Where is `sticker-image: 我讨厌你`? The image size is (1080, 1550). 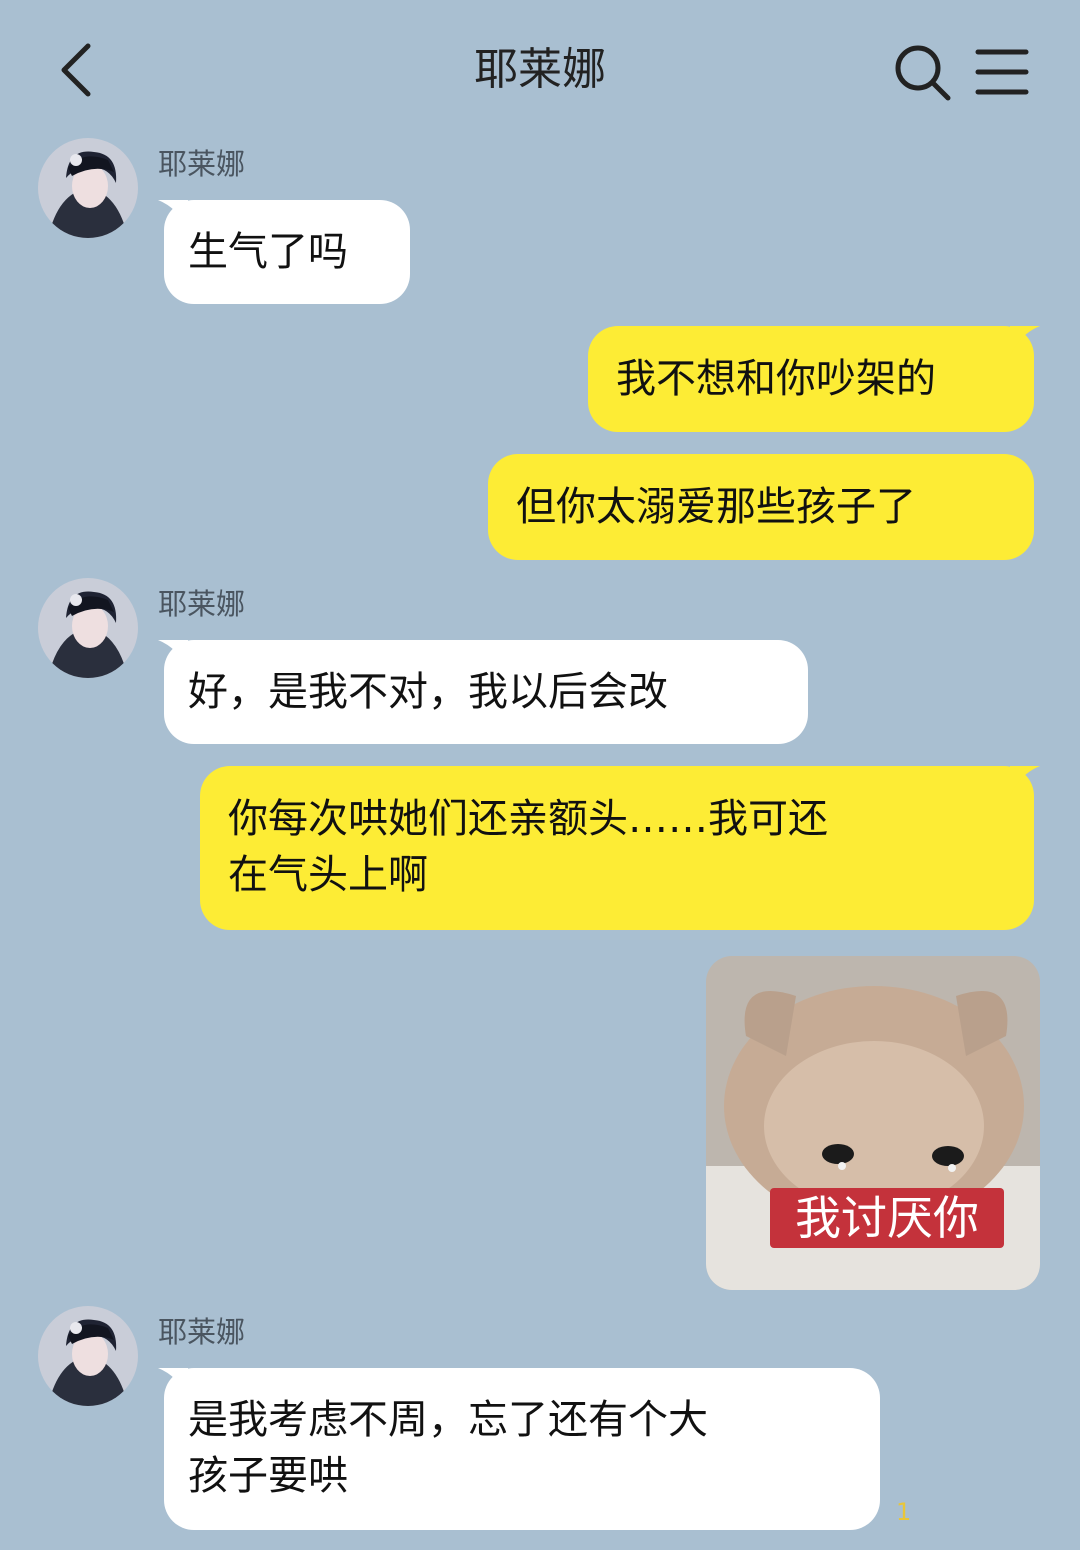
sticker-image: 我讨厌你 is located at coordinates (873, 1123).